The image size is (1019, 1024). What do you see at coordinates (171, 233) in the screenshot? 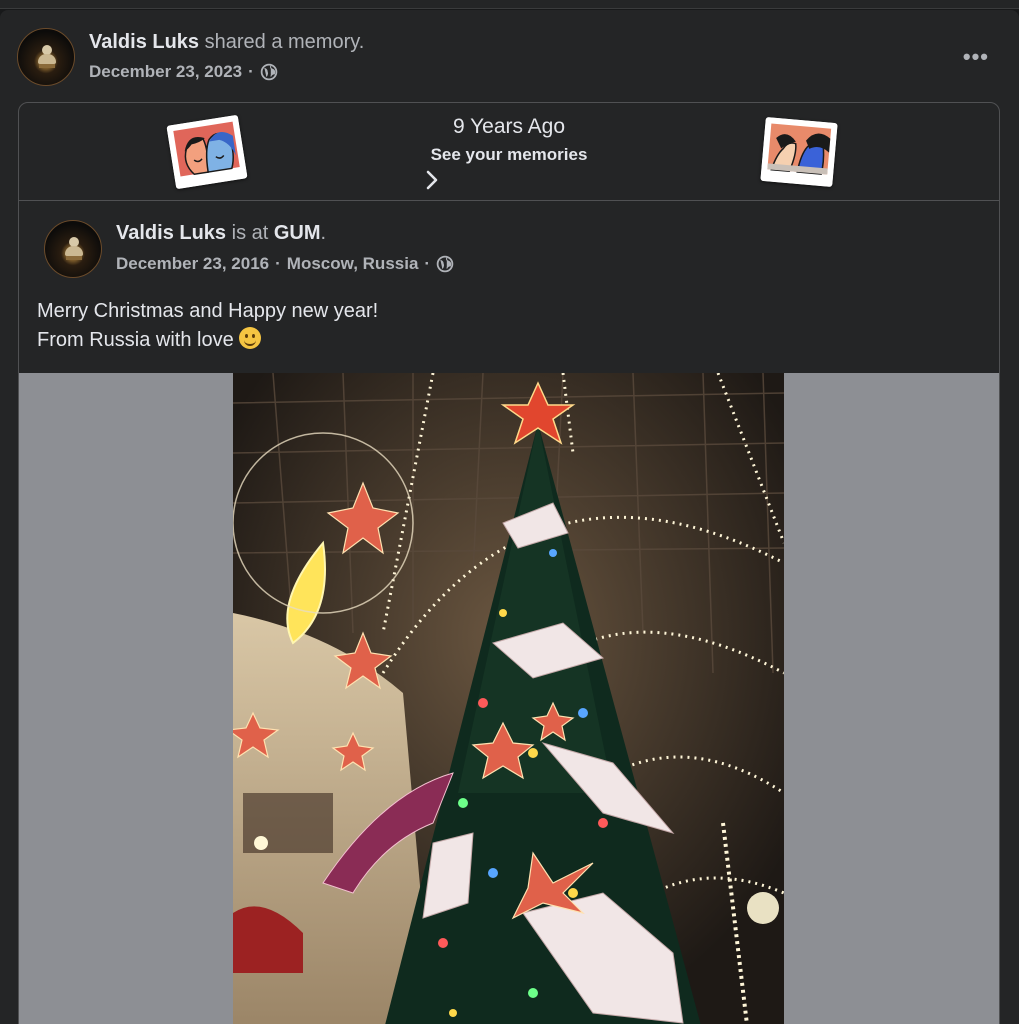
I see `original-author-name: Valdis Luks` at bounding box center [171, 233].